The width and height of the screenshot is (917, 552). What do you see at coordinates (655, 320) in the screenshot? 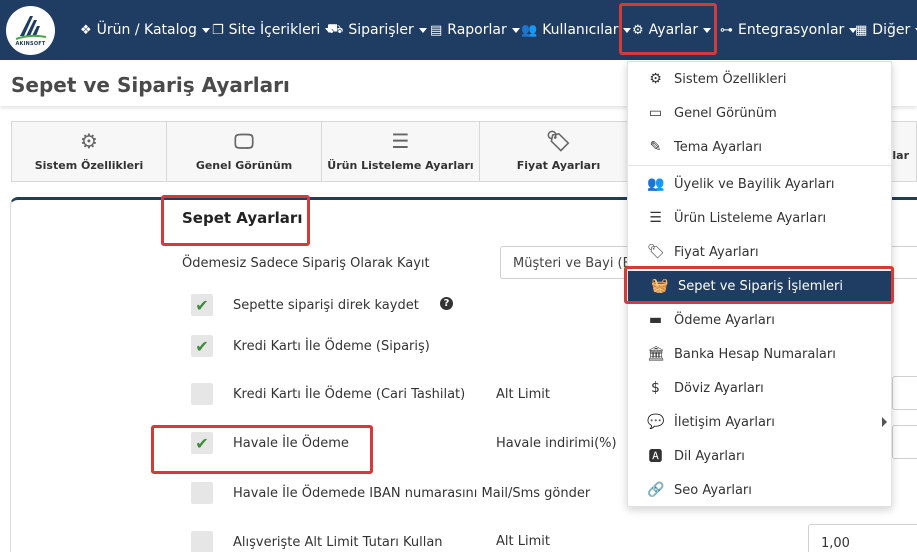
I see `credit-card-icon: ▬` at bounding box center [655, 320].